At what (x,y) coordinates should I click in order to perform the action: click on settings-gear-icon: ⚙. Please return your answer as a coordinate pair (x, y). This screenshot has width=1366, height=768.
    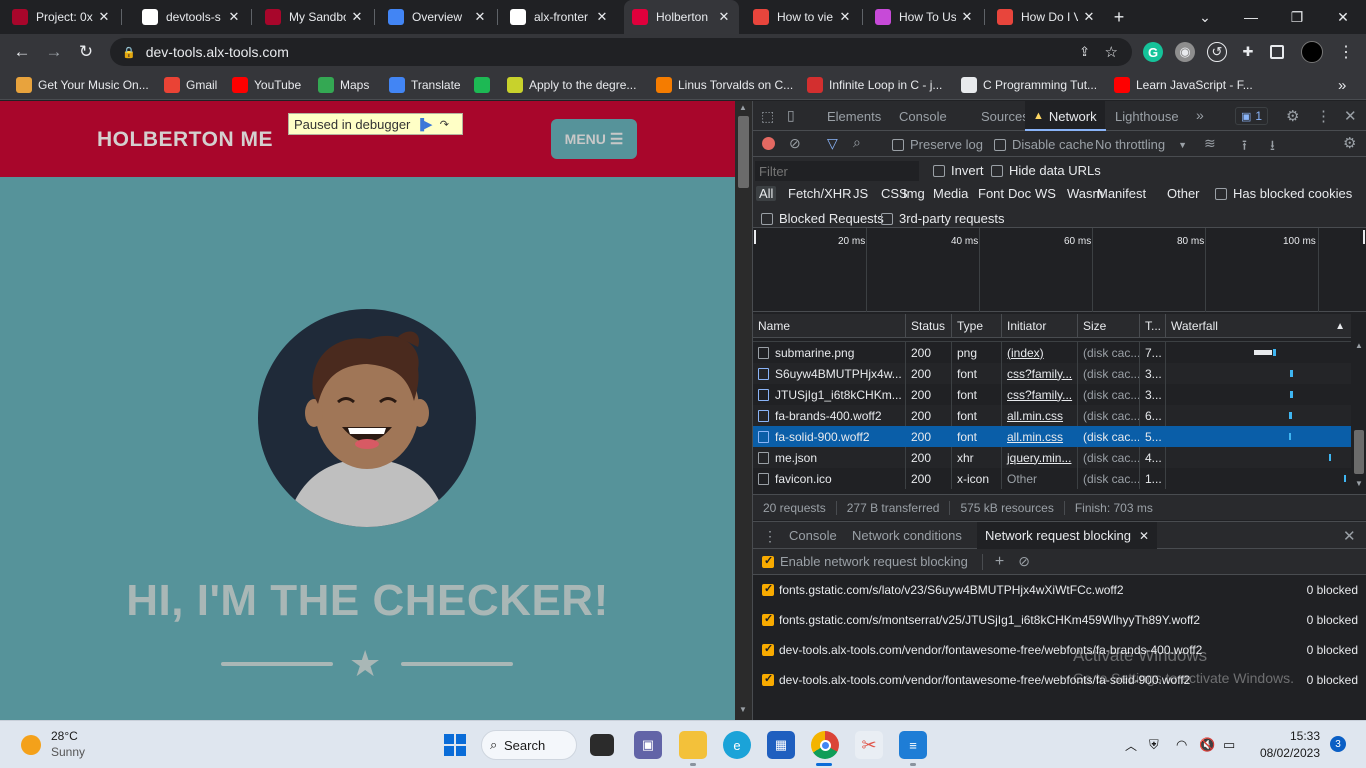
    Looking at the image, I should click on (1292, 116).